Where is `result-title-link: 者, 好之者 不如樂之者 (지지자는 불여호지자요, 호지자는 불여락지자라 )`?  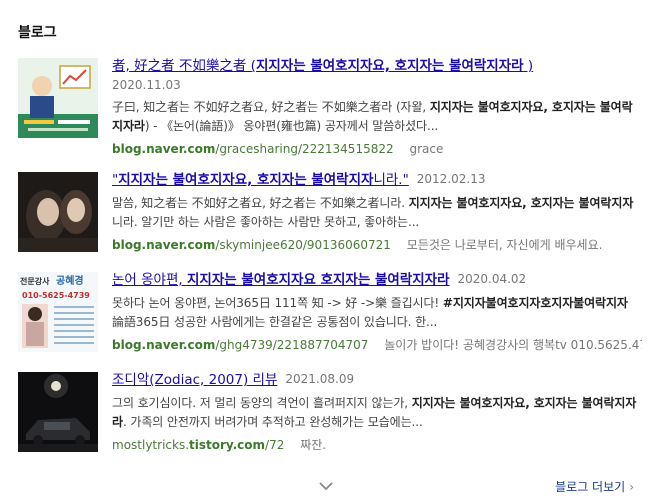 result-title-link: 者, 好之者 不如樂之者 (지지자는 불여호지자요, 호지자는 불여락지자라 ) is located at coordinates (322, 66).